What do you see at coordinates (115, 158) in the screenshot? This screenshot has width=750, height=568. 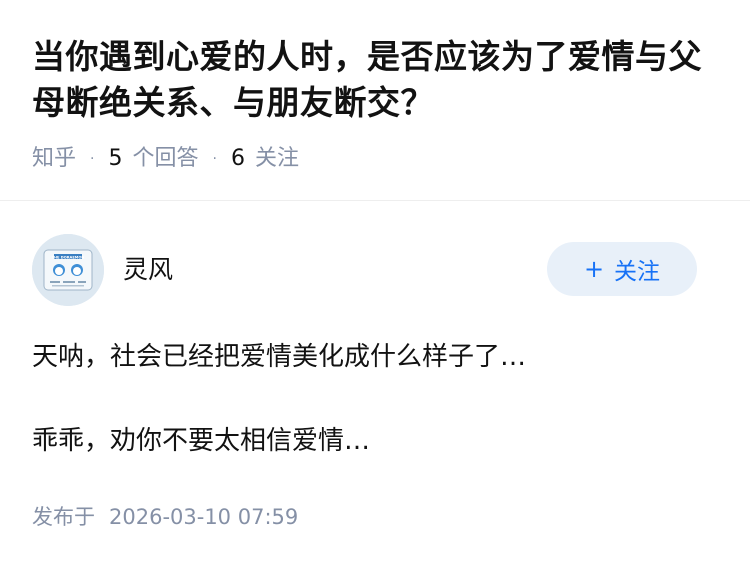 I see `answer-count: 5` at bounding box center [115, 158].